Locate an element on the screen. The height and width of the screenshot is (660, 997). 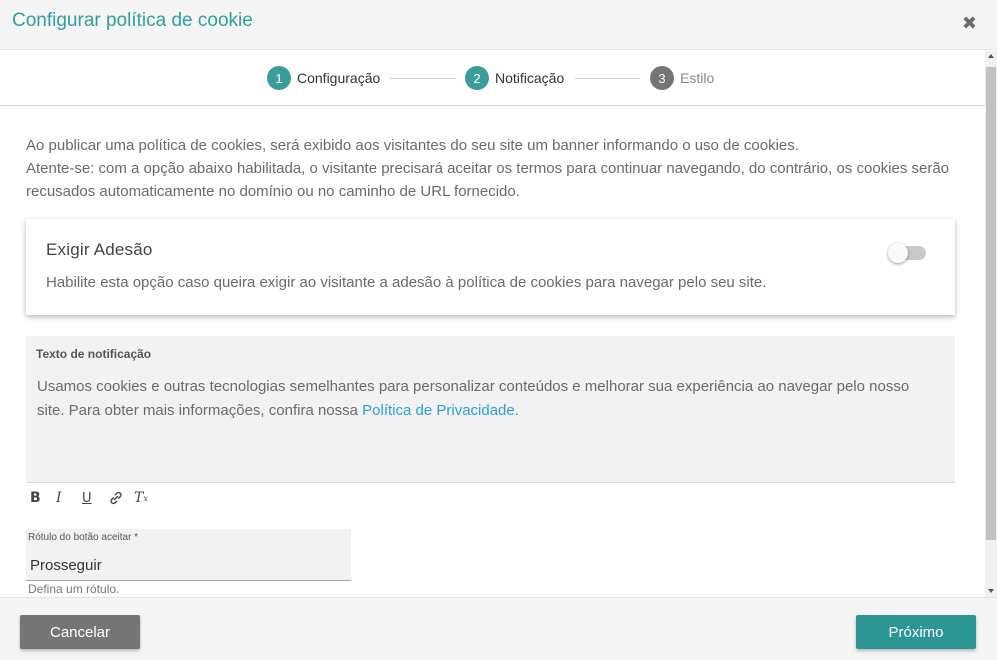
scroll-down-icon is located at coordinates (991, 591).